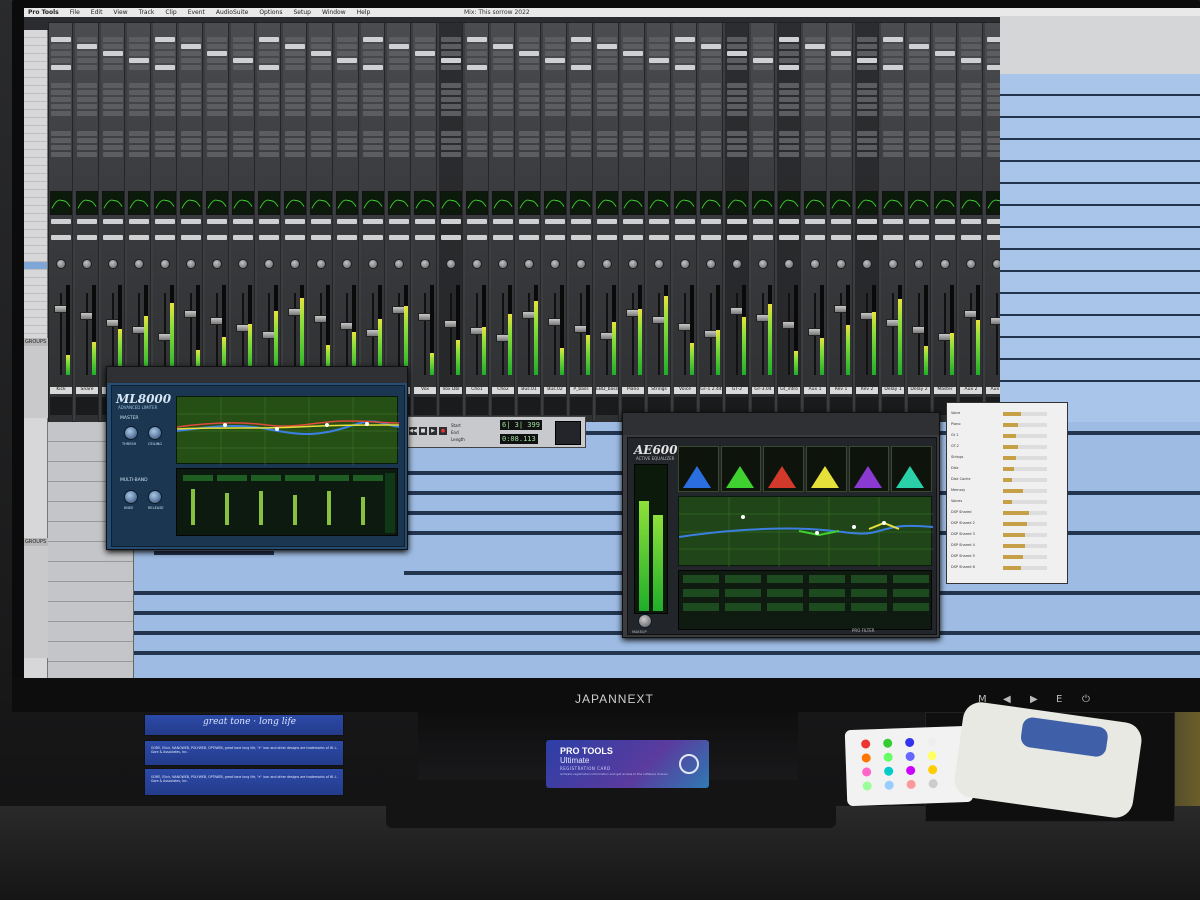  I want to click on track-name: Rev 2, so click(867, 390).